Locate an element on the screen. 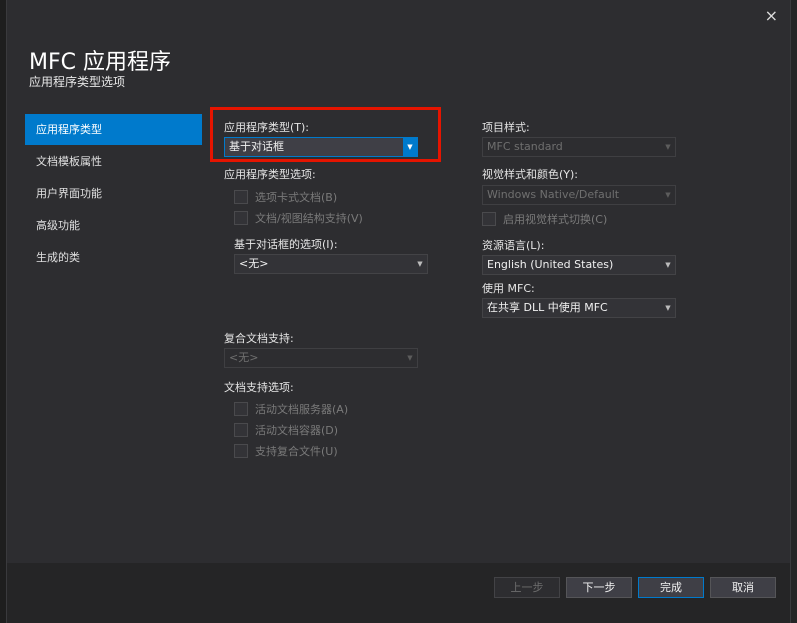  enable-visual-switch-label: 启用视觉样式切换(C) is located at coordinates (555, 219).